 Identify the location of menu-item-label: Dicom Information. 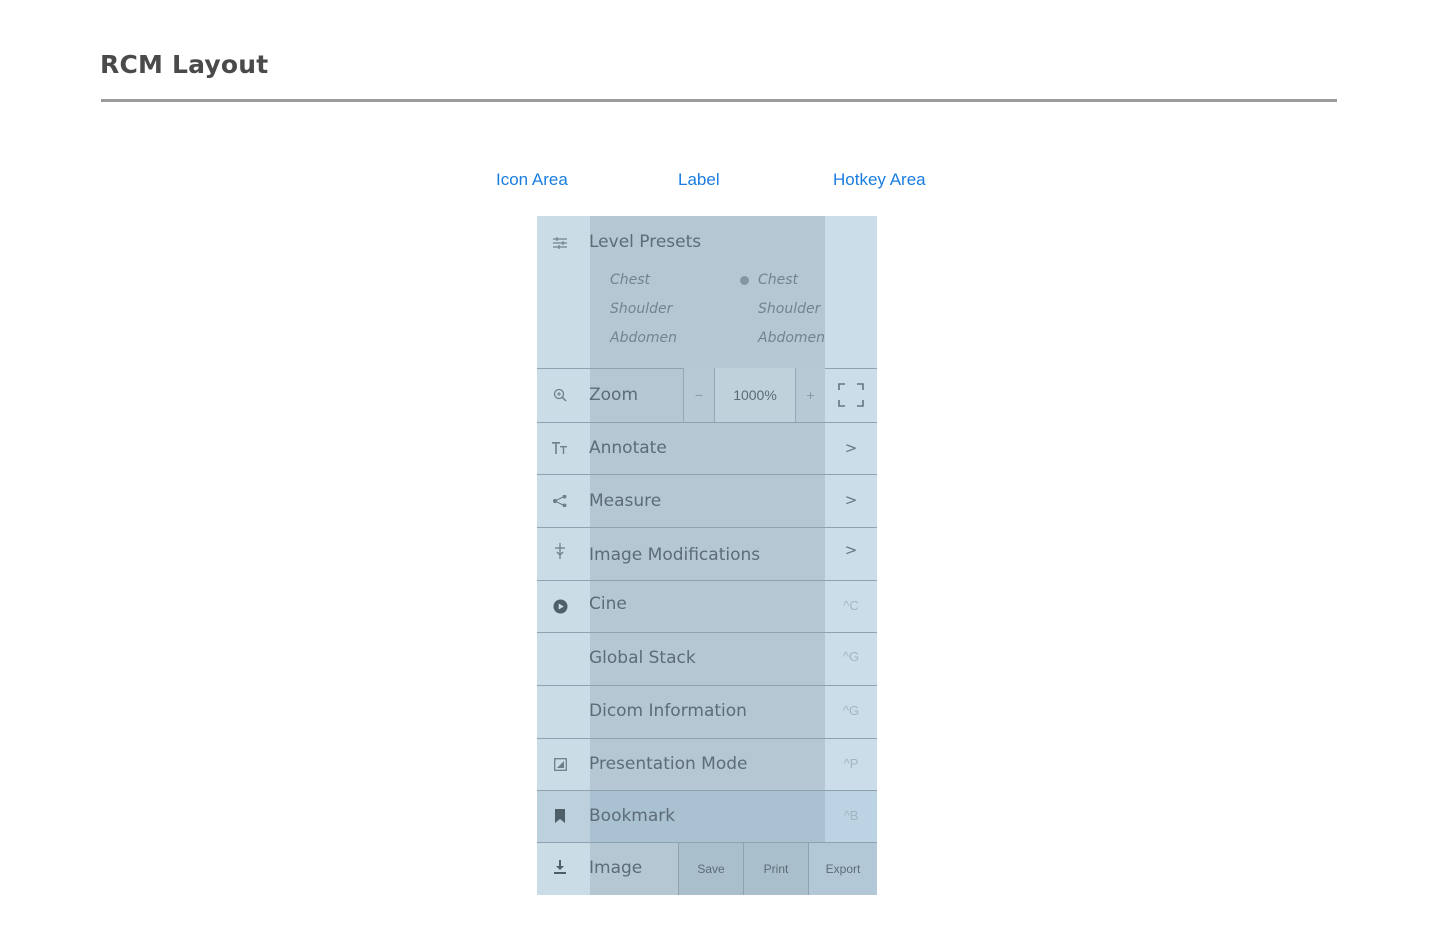
(668, 711).